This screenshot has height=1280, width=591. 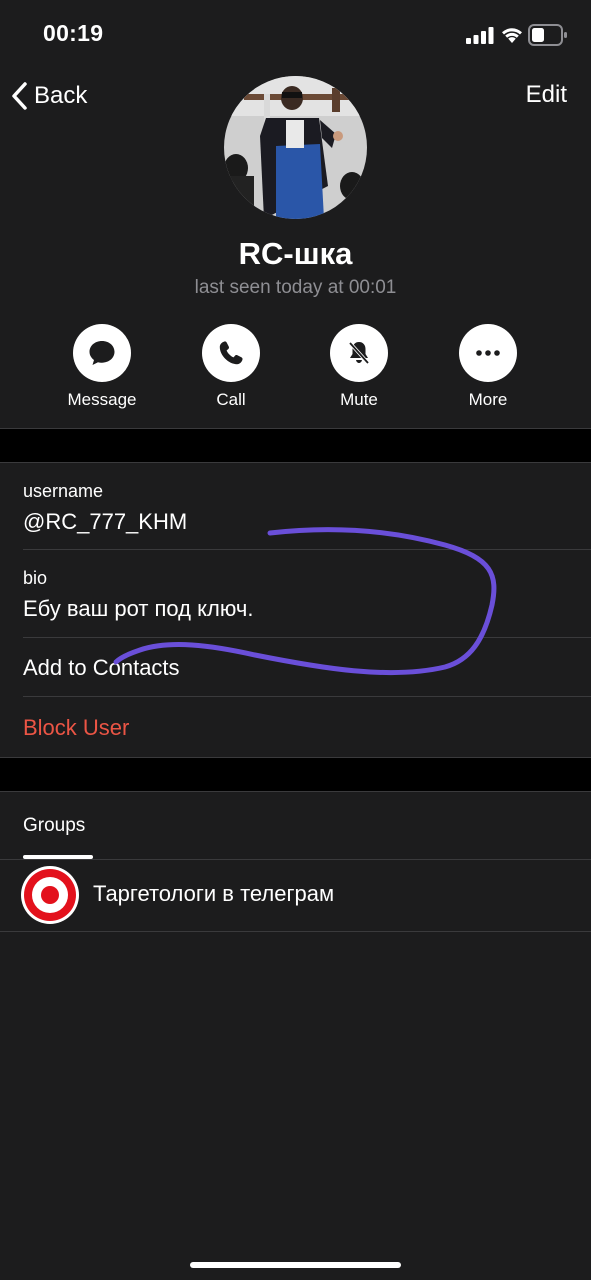 I want to click on add-to-contacts-button: Add to Contacts, so click(x=101, y=668).